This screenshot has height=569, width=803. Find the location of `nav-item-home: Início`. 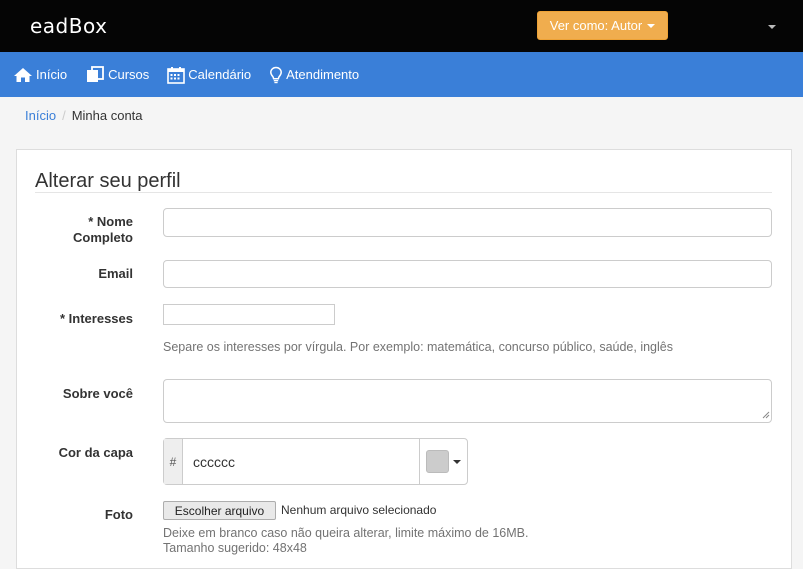

nav-item-home: Início is located at coordinates (40, 75).